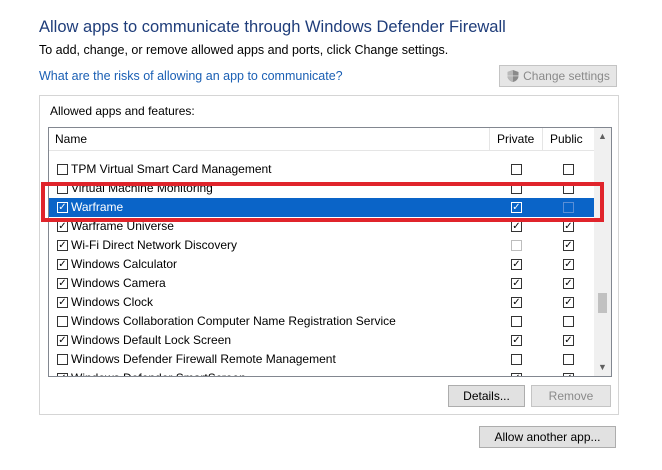  What do you see at coordinates (122, 111) in the screenshot?
I see `allowed-apps-label: Allowed apps and features:` at bounding box center [122, 111].